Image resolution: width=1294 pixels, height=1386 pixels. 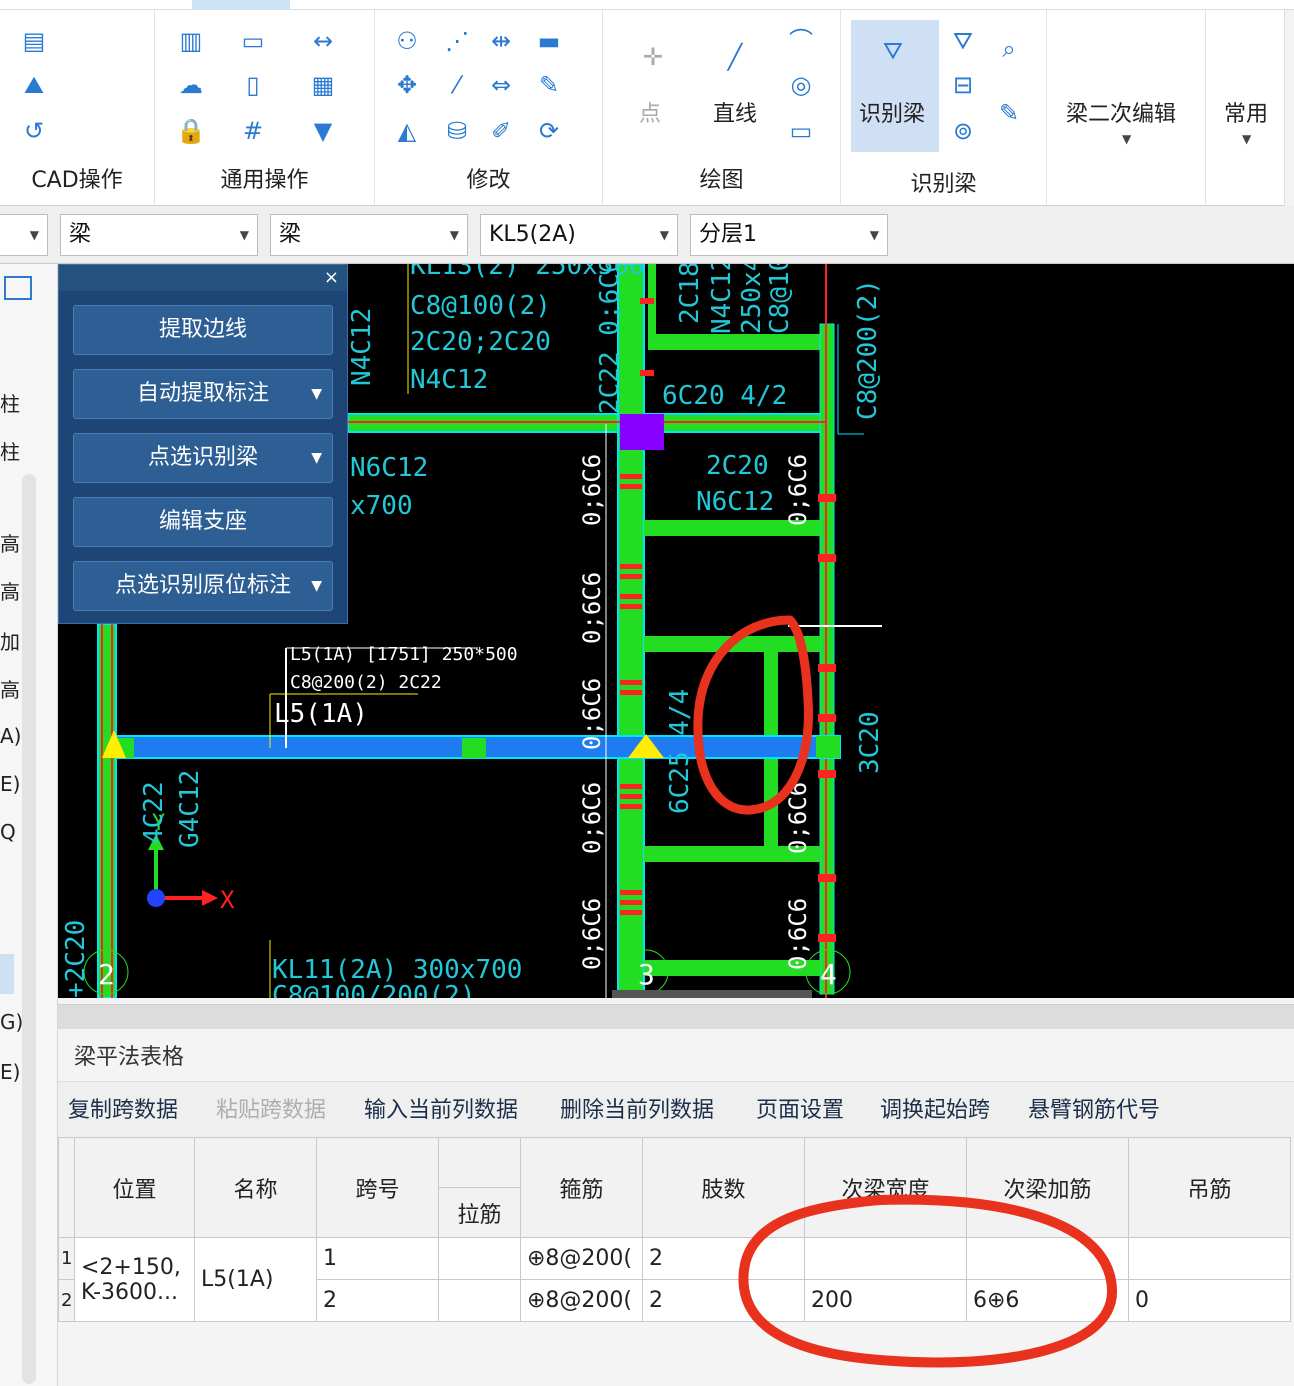 I want to click on cell-secondary-rebar, so click(x=1047, y=1258).